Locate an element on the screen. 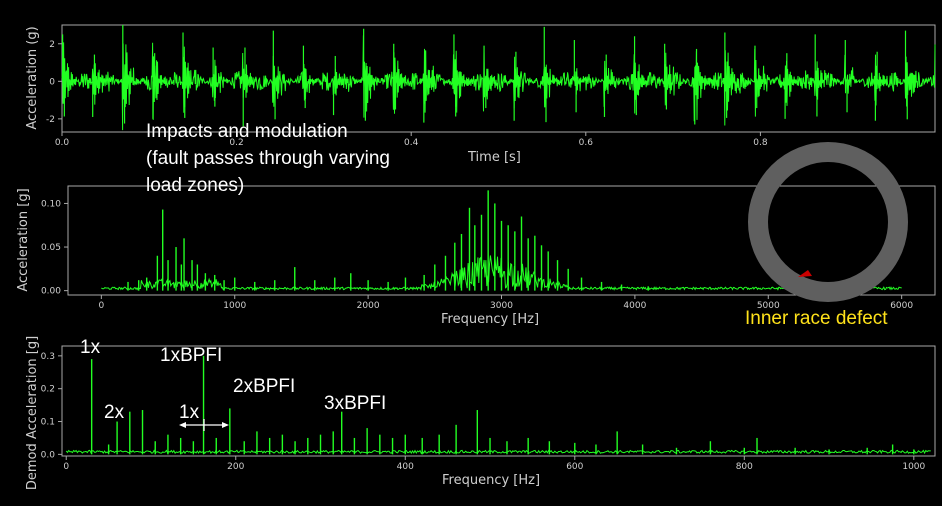 The height and width of the screenshot is (506, 942). defect-marker is located at coordinates (805, 273).